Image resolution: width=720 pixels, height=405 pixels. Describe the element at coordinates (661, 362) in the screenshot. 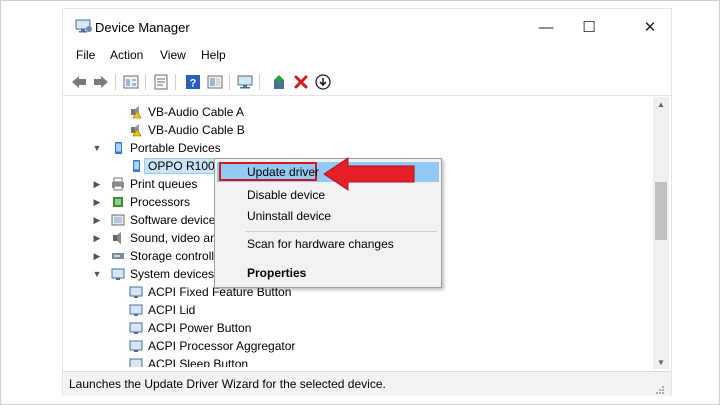

I see `scroll-down-icon: ▼` at that location.